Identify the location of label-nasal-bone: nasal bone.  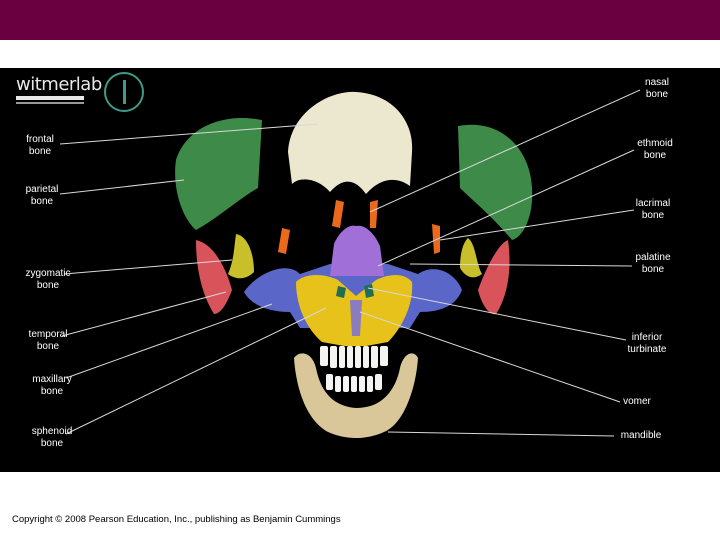
(657, 88).